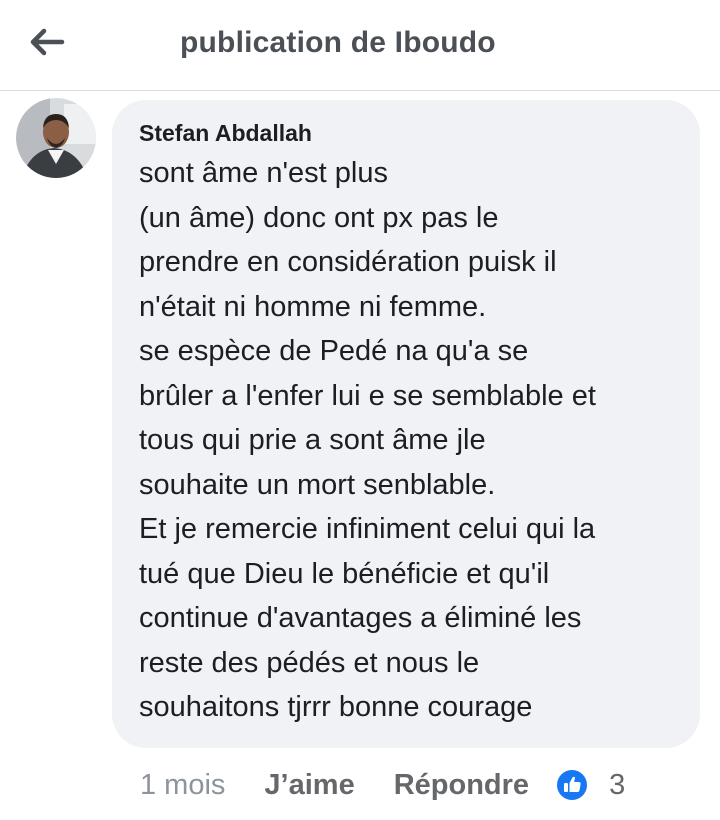 This screenshot has width=720, height=820. Describe the element at coordinates (590, 785) in the screenshot. I see `reaction-summary: 3` at that location.